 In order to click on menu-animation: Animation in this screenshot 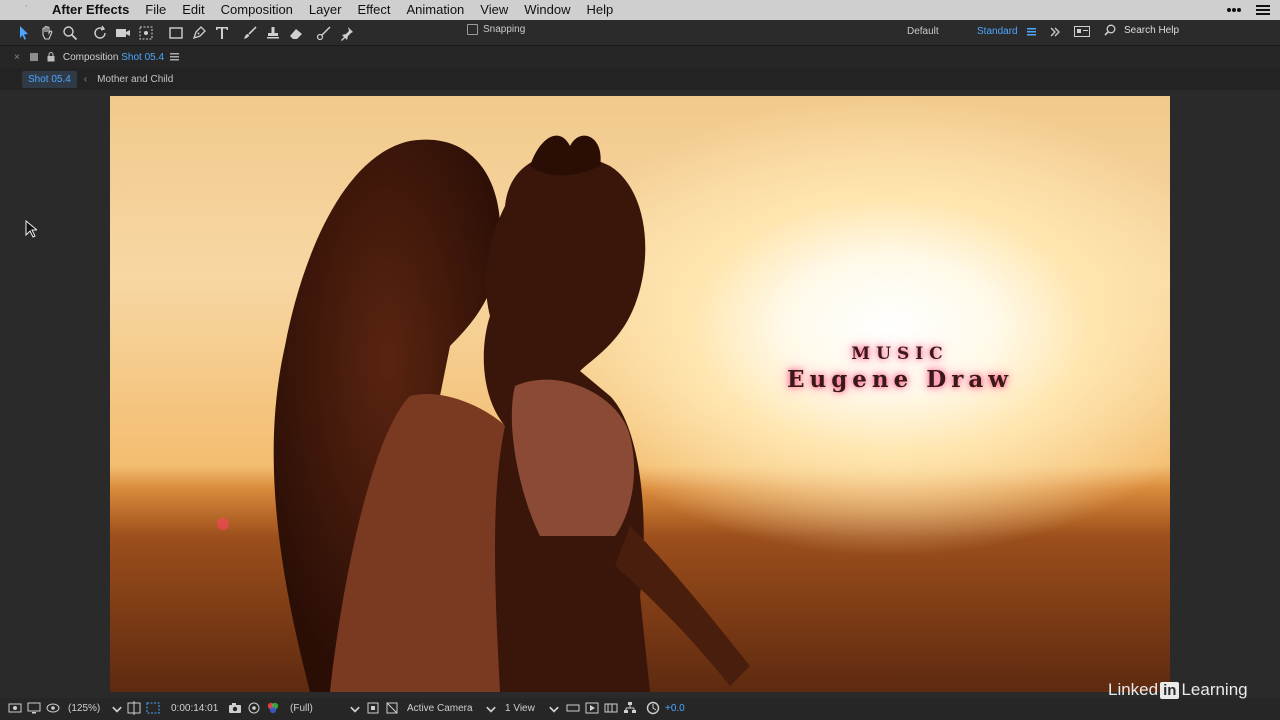, I will do `click(435, 10)`.